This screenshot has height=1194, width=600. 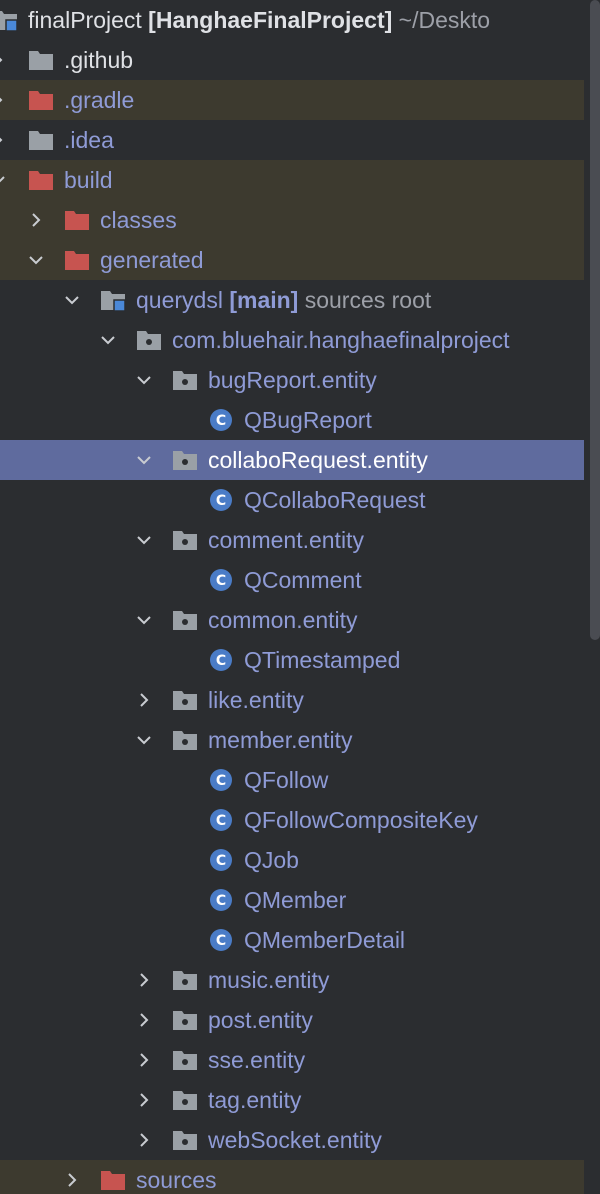 I want to click on project-module: [HanghaeFinalProject], so click(x=270, y=20).